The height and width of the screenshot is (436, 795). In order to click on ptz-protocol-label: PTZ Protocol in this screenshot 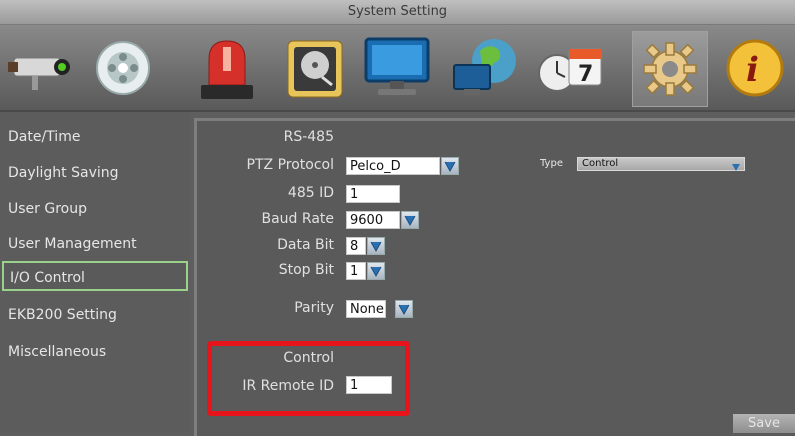, I will do `click(290, 165)`.